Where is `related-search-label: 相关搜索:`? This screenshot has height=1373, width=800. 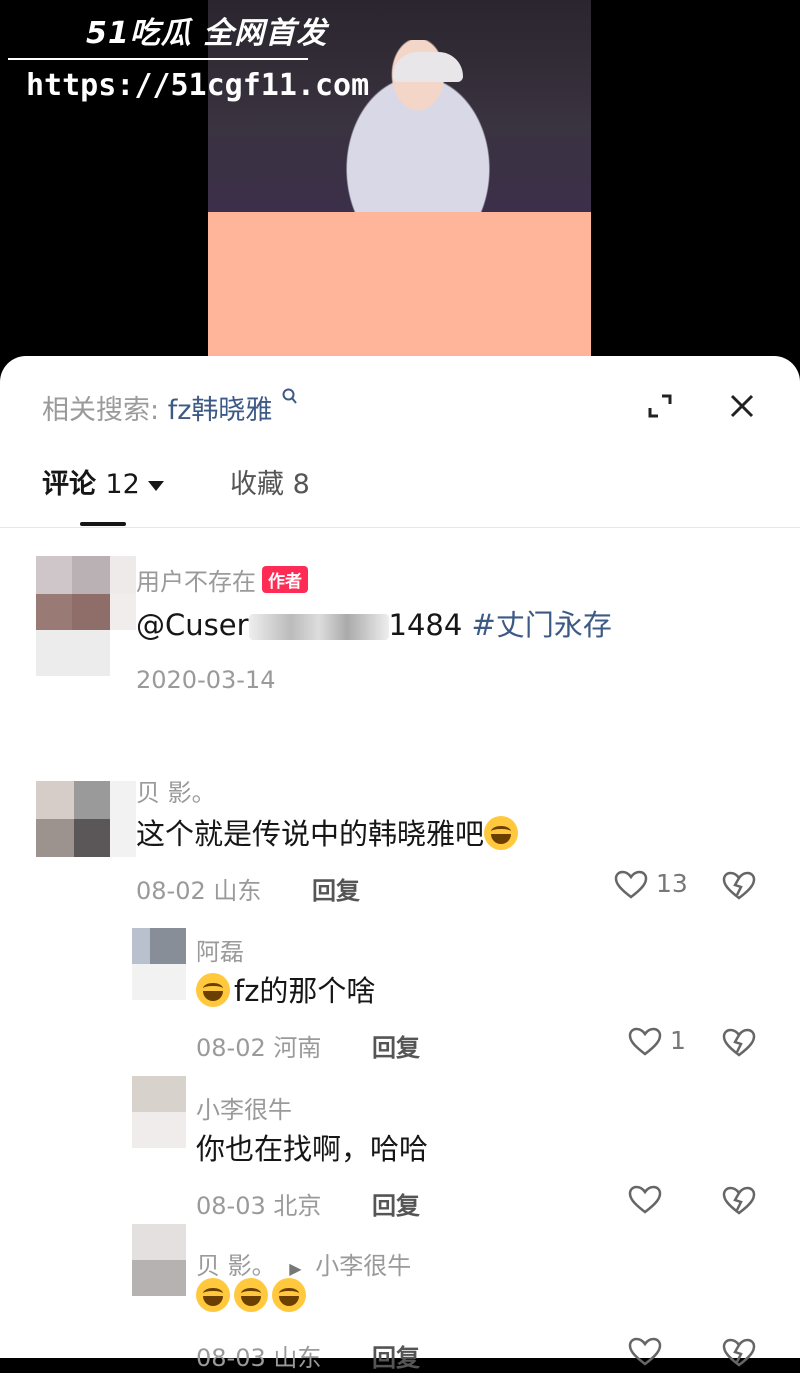
related-search-label: 相关搜索: is located at coordinates (101, 410).